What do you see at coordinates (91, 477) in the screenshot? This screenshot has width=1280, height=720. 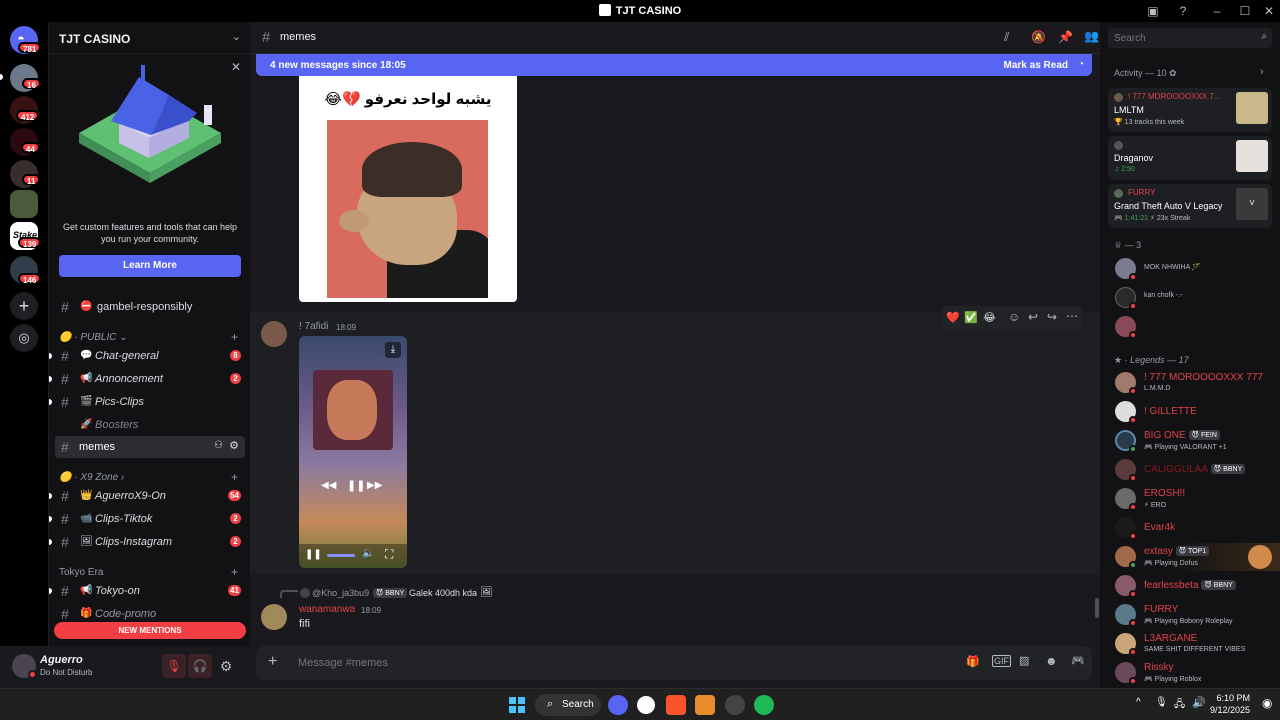 I see `category-x9: 🟡 · X9 Zone ›` at bounding box center [91, 477].